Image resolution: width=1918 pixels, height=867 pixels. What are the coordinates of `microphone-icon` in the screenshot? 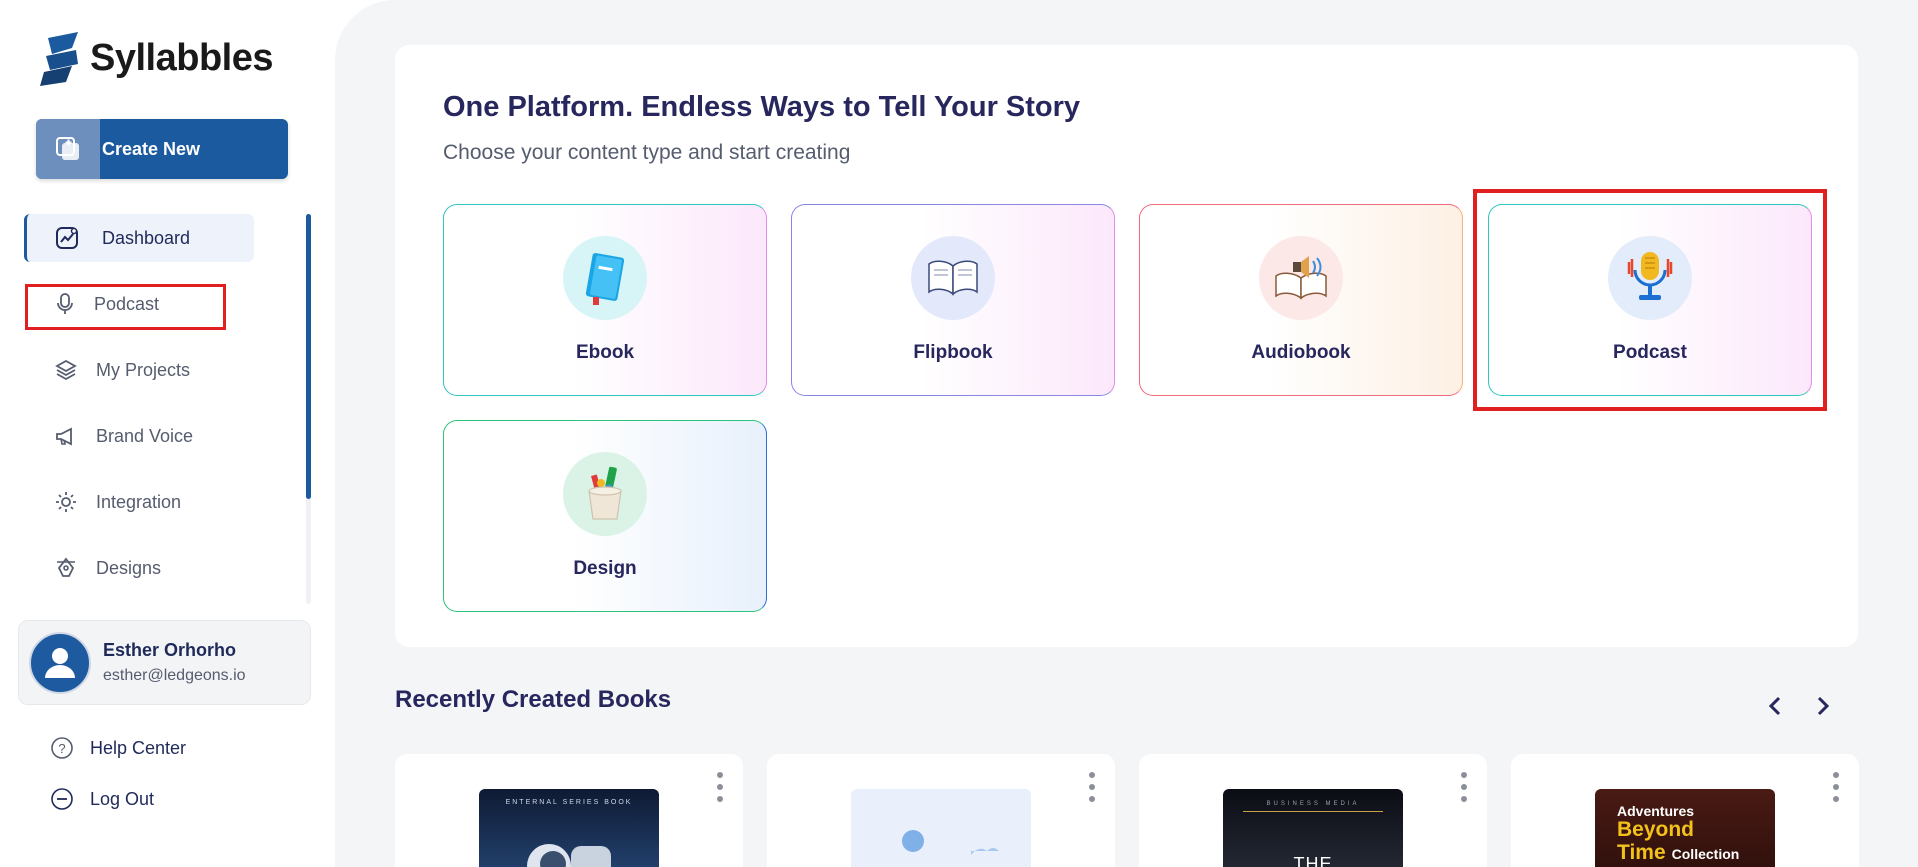 It's located at (65, 303).